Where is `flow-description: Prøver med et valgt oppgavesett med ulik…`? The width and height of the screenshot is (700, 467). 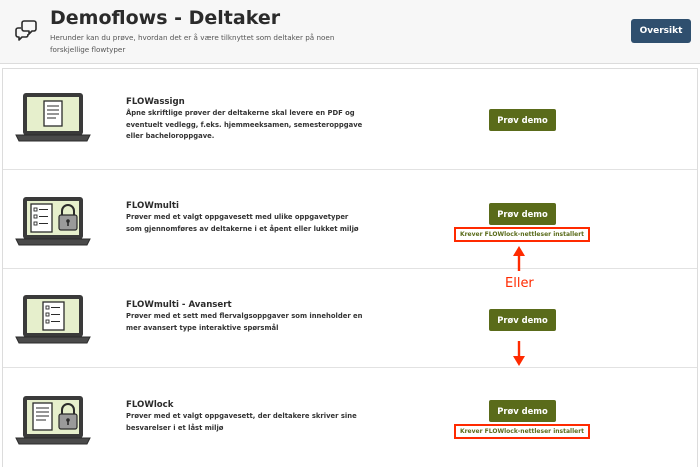
flow-description: Prøver med et valgt oppgavesett med ulik… is located at coordinates (242, 223).